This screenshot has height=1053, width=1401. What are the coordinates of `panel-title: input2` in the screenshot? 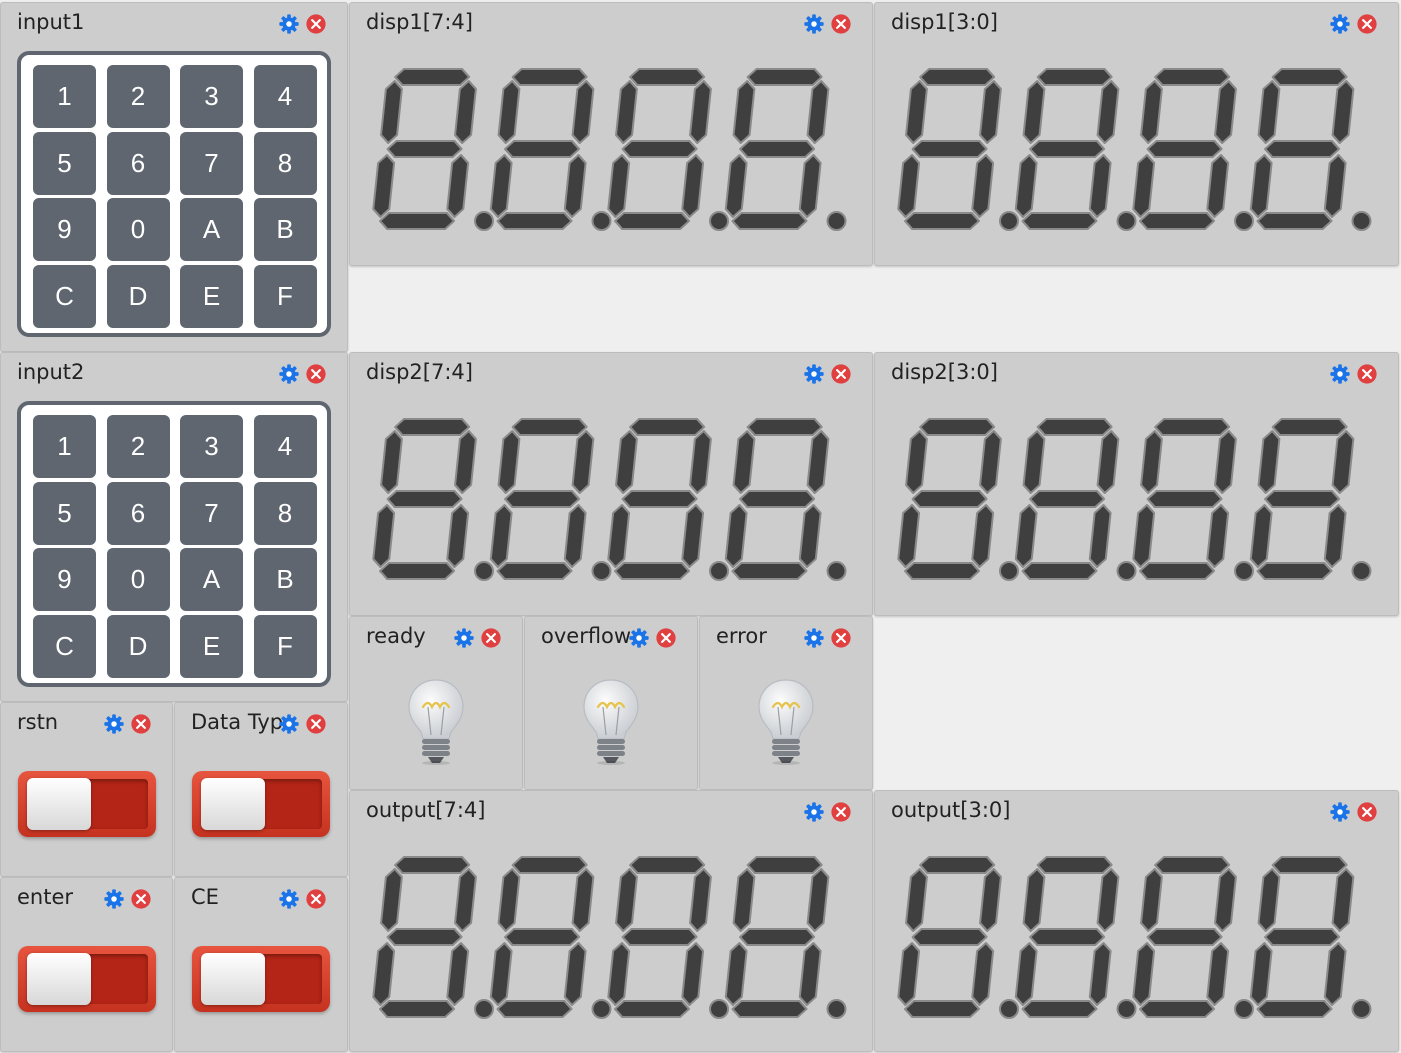 It's located at (51, 372).